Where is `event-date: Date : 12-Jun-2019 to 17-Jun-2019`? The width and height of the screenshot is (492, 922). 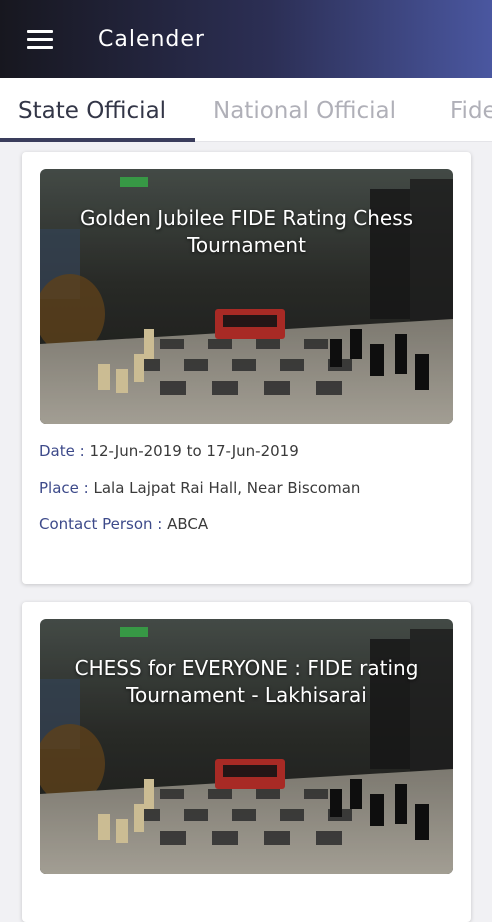 event-date: Date : 12-Jun-2019 to 17-Jun-2019 is located at coordinates (169, 451).